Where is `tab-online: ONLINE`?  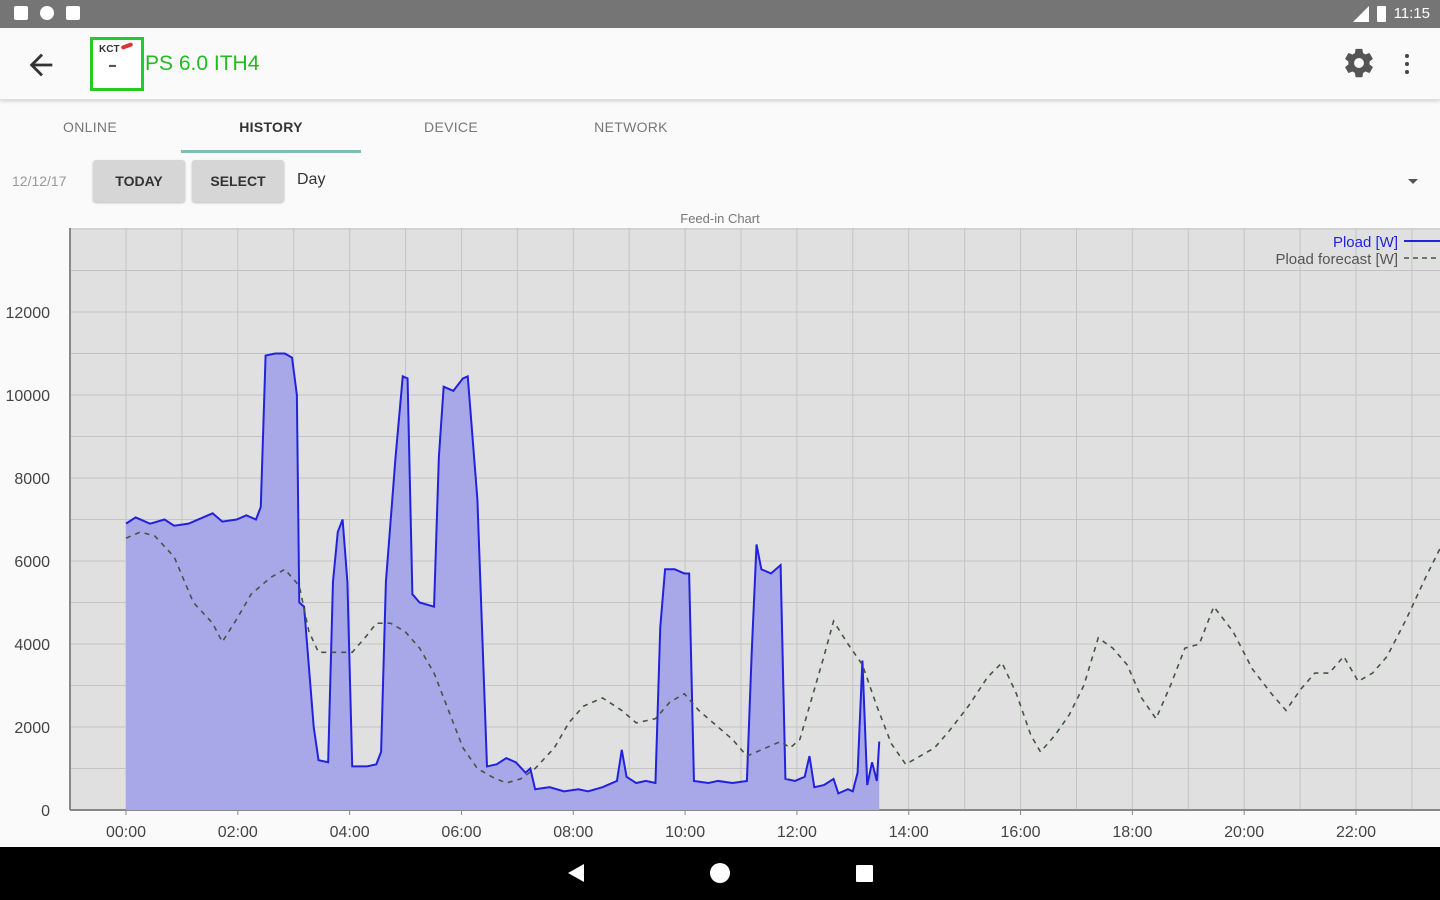
tab-online: ONLINE is located at coordinates (90, 128).